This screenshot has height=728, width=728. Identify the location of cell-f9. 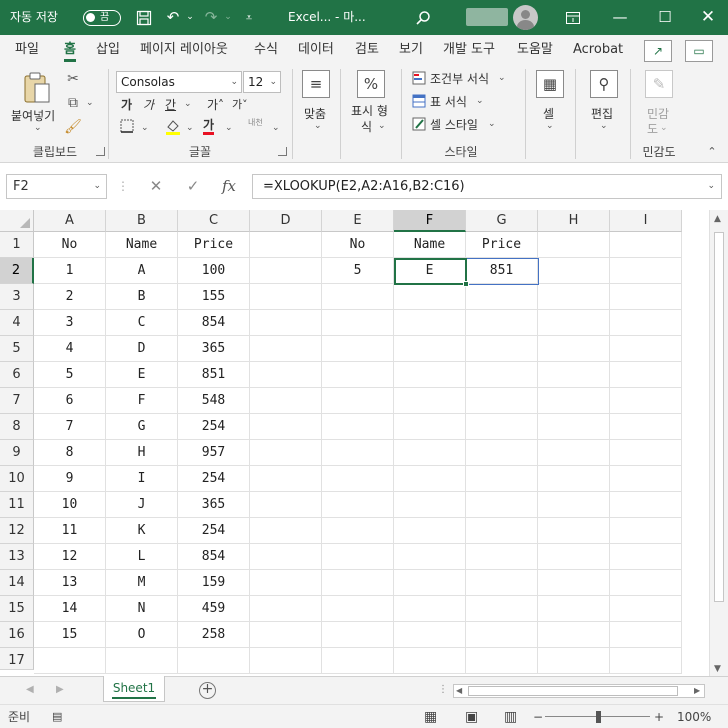
(430, 453).